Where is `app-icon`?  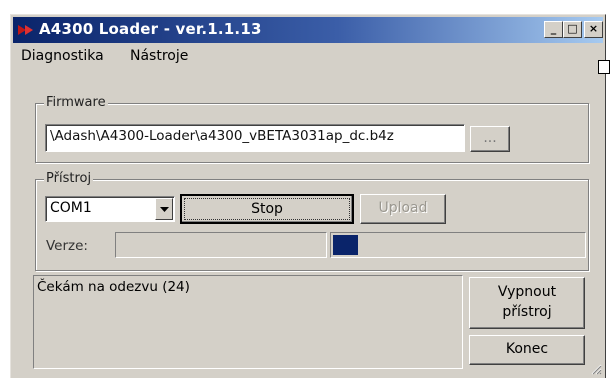
app-icon is located at coordinates (25, 30).